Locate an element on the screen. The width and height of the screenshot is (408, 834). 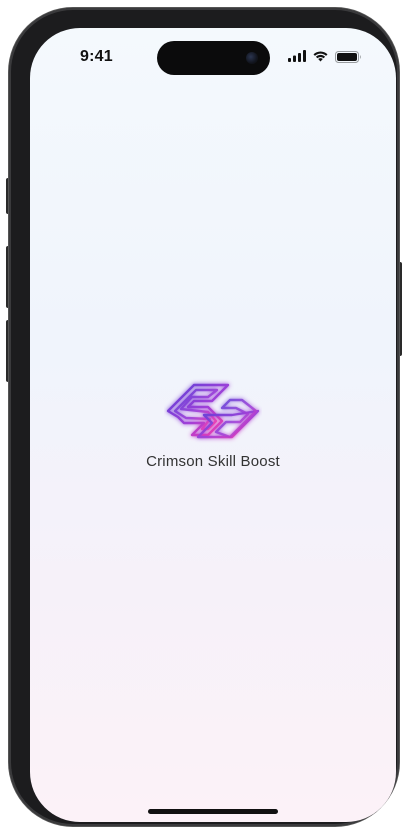
app-name-label: Crimson Skill Boost is located at coordinates (213, 461).